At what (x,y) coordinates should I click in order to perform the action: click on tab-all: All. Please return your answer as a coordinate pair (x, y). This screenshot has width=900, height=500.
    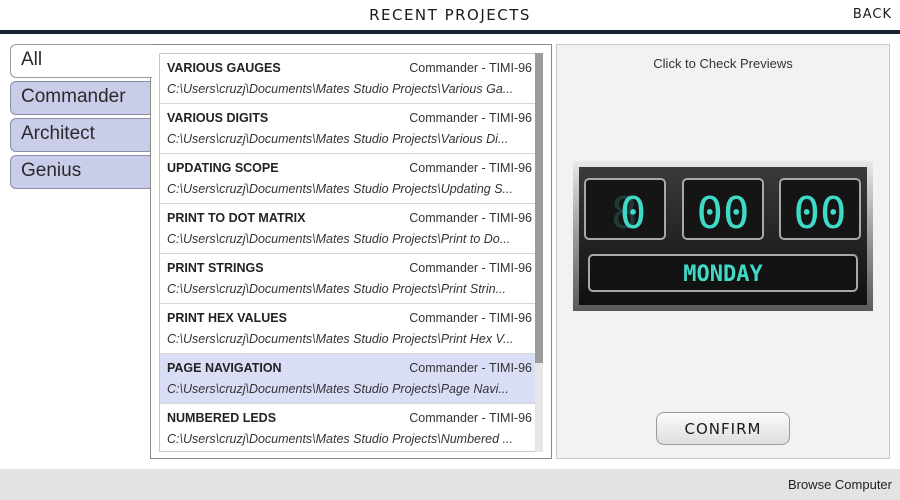
    Looking at the image, I should click on (81, 61).